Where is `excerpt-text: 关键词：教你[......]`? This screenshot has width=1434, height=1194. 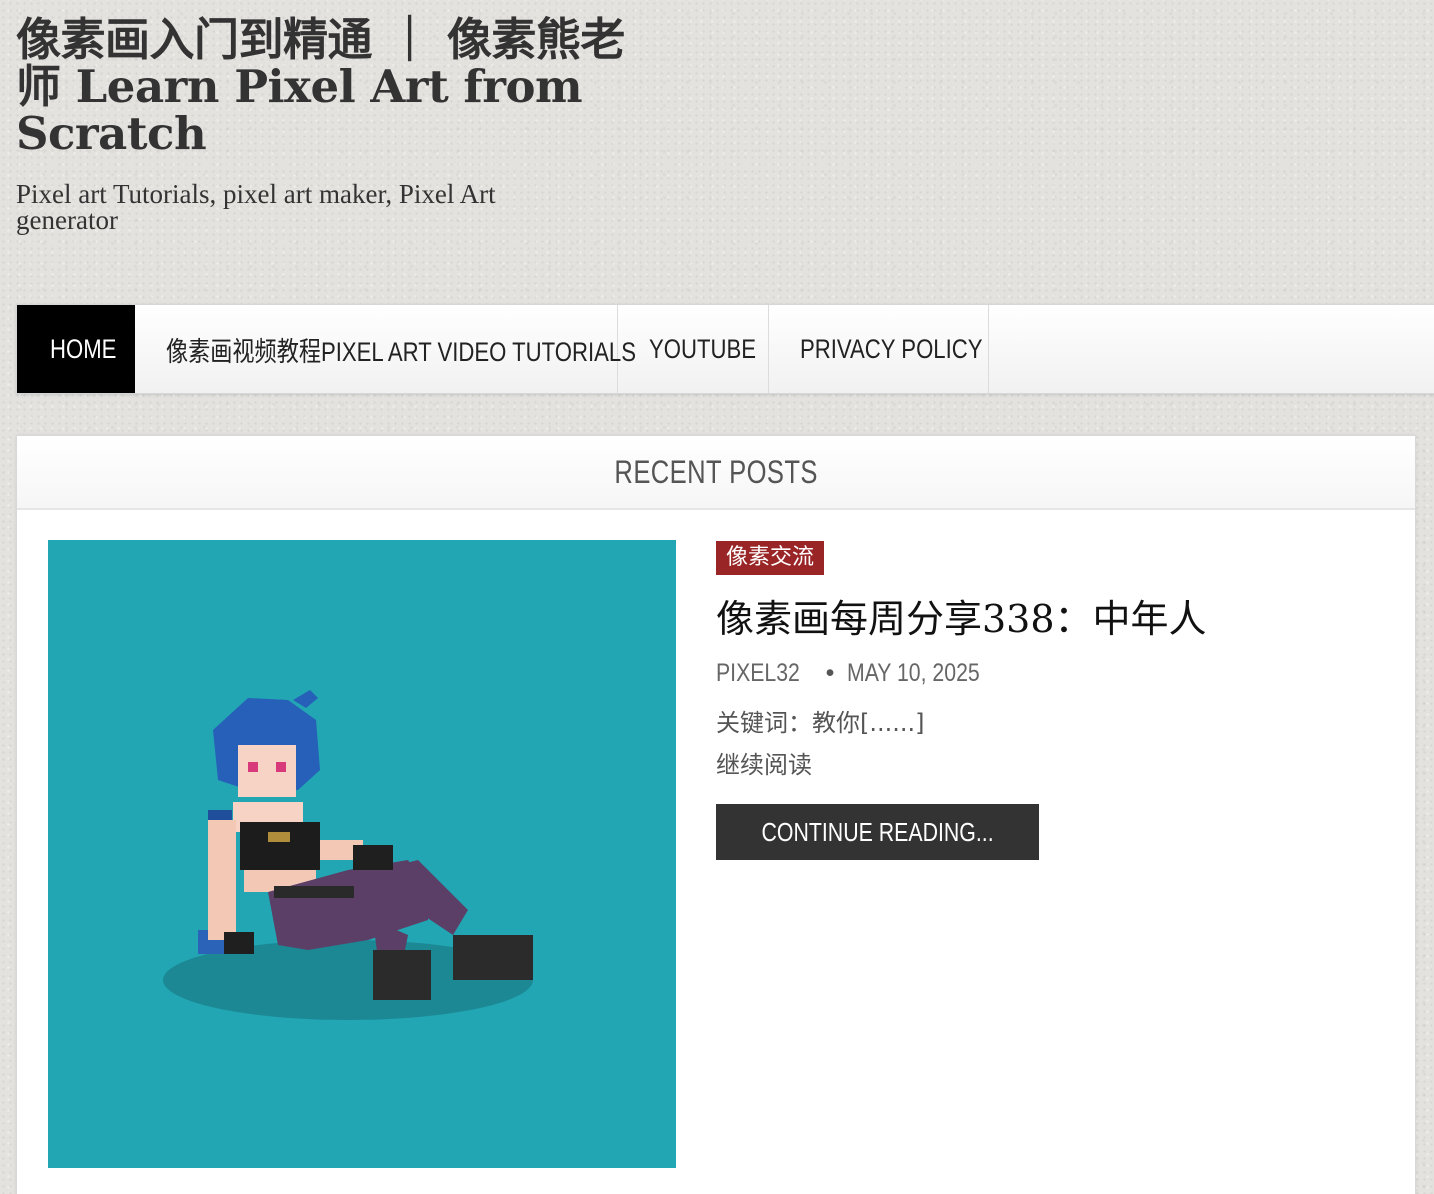 excerpt-text: 关键词：教你[......] is located at coordinates (820, 723).